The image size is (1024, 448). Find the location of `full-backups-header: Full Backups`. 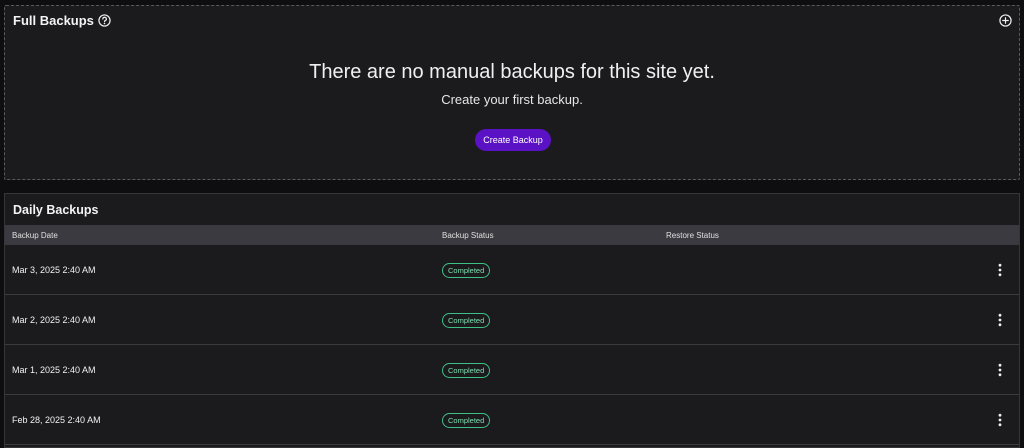

full-backups-header: Full Backups is located at coordinates (62, 20).